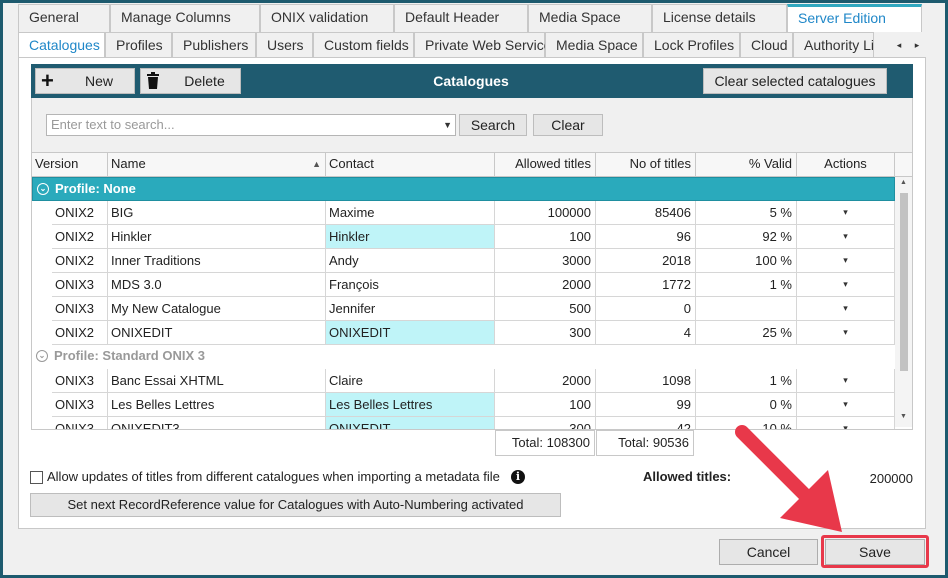  Describe the element at coordinates (646, 164) in the screenshot. I see `col-no-of-titles: No of titles` at that location.